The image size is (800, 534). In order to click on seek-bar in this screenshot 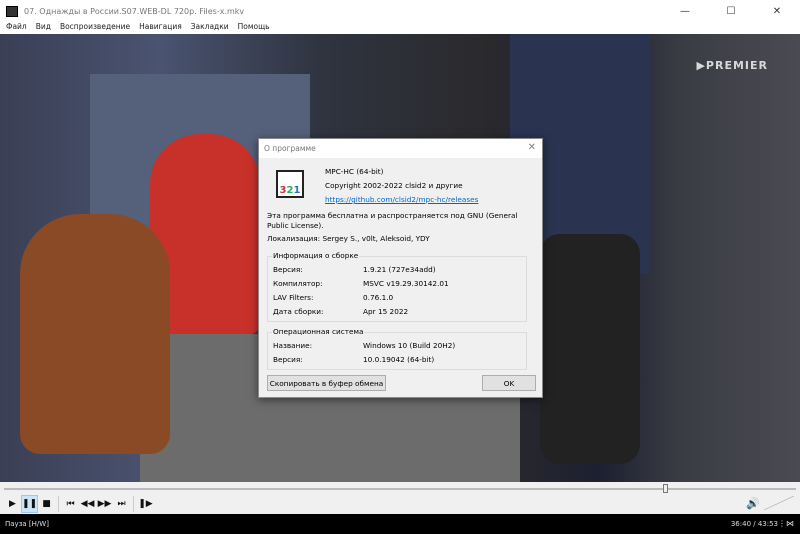, I will do `click(400, 488)`.